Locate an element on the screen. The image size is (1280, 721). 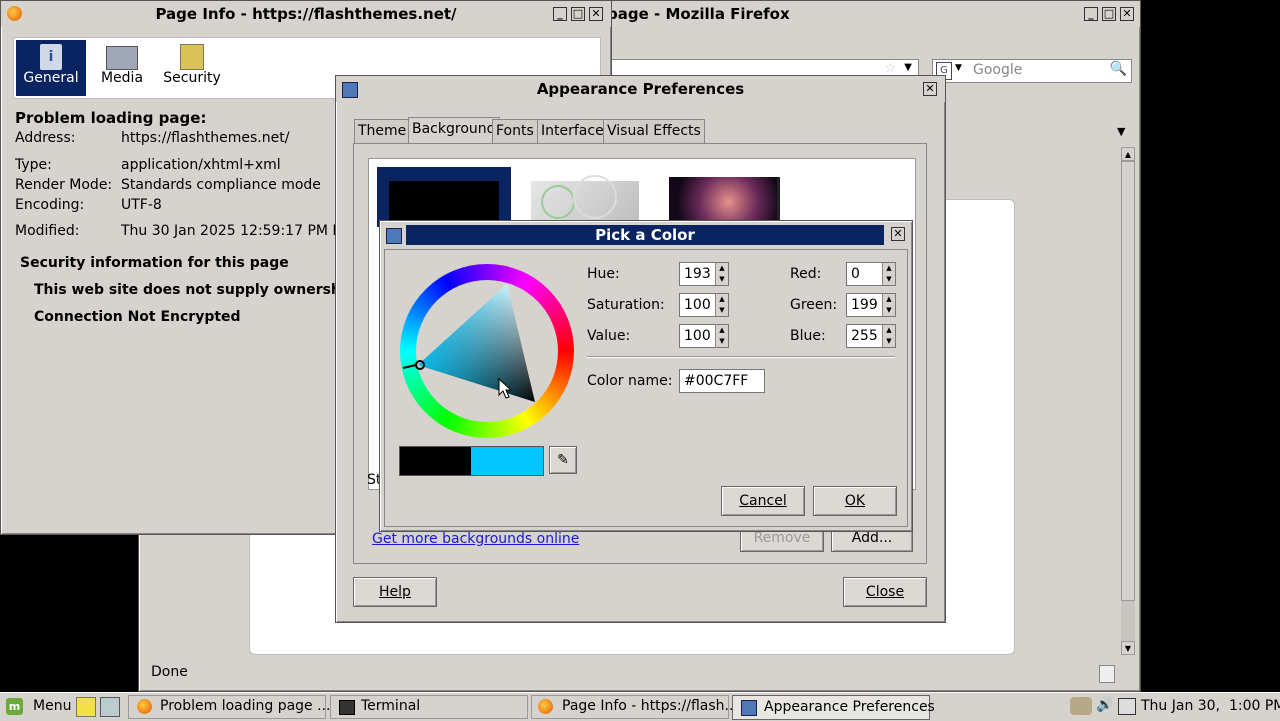
blue-value: 255 is located at coordinates (864, 336).